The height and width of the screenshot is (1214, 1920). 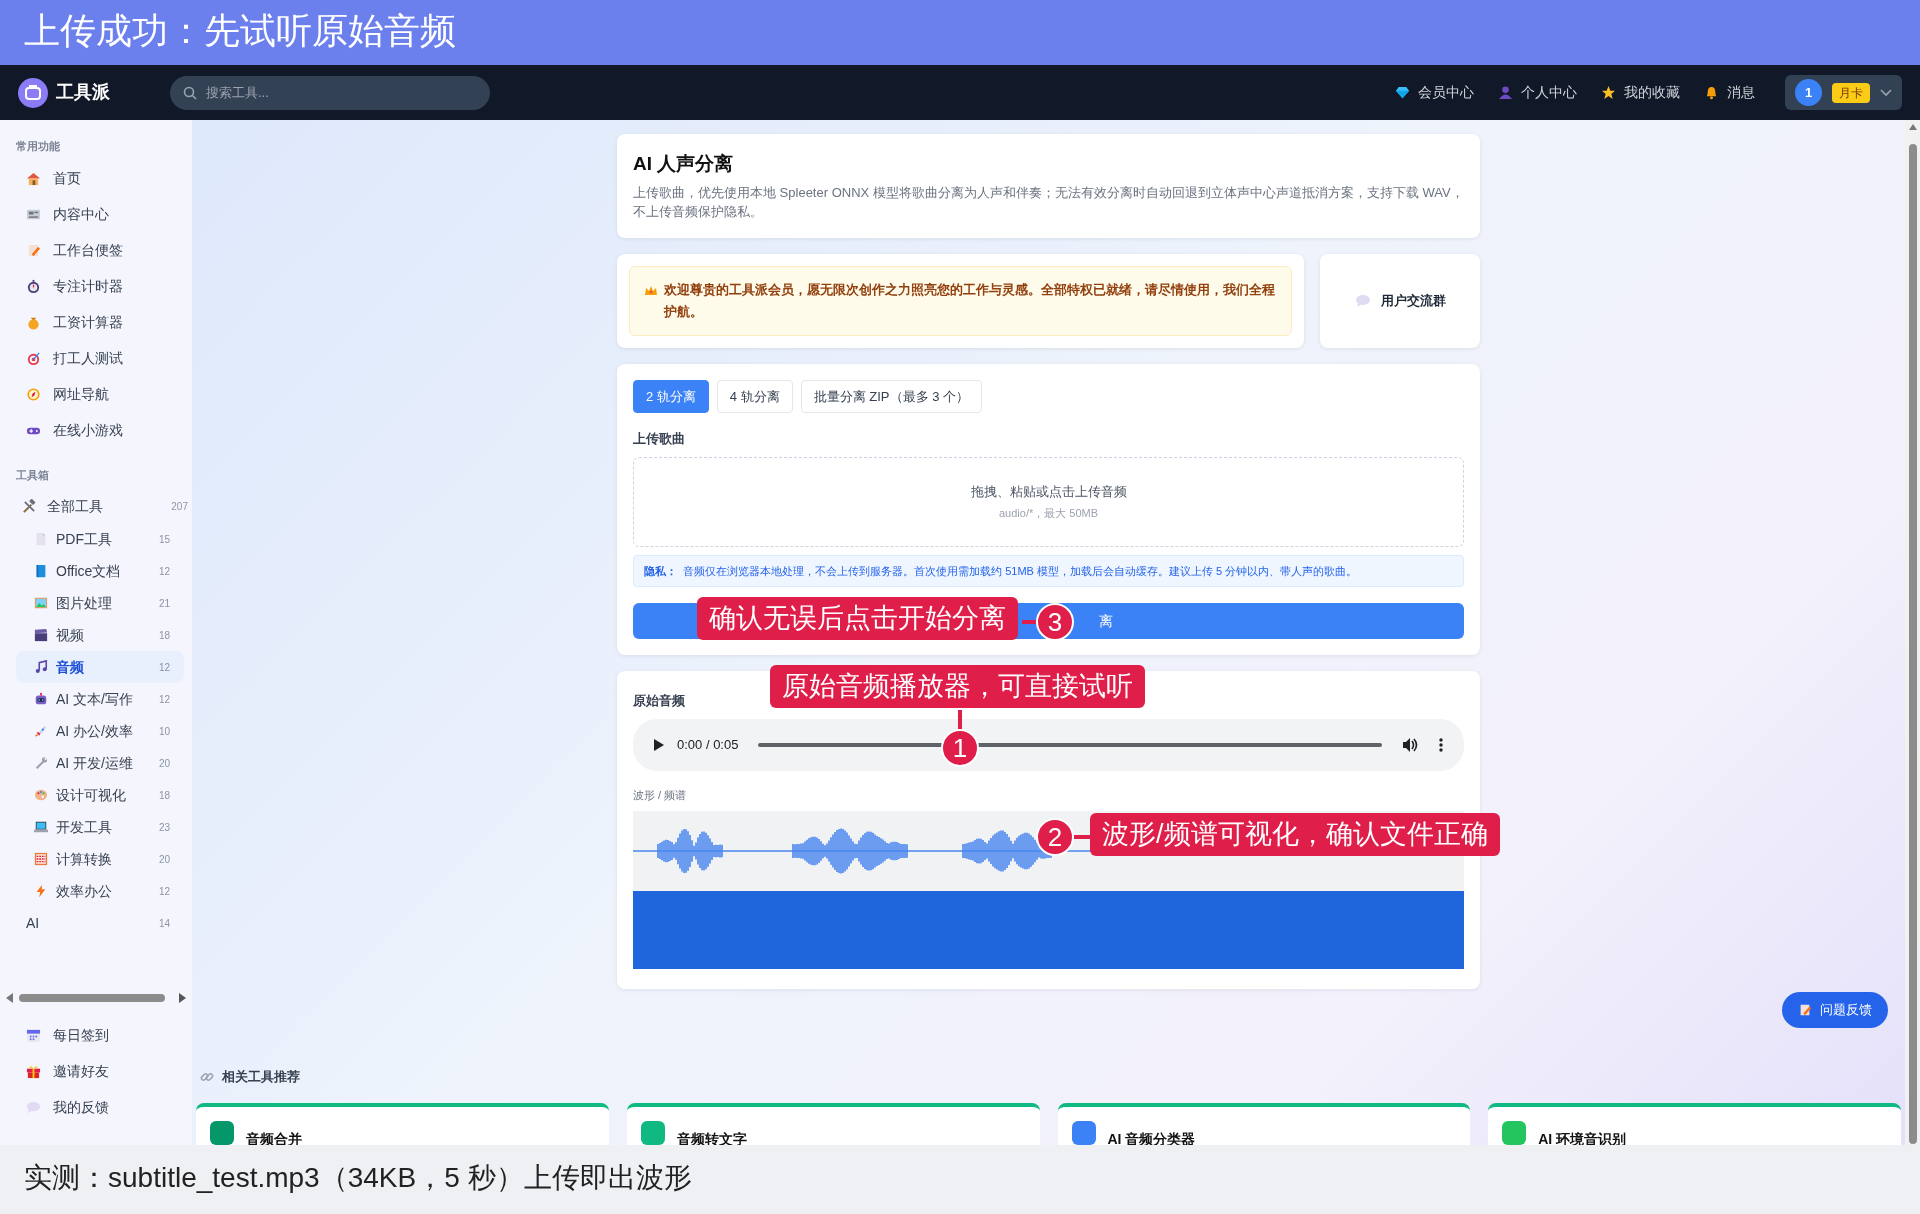 I want to click on sidebar-item: 我的反馈, so click(x=96, y=1107).